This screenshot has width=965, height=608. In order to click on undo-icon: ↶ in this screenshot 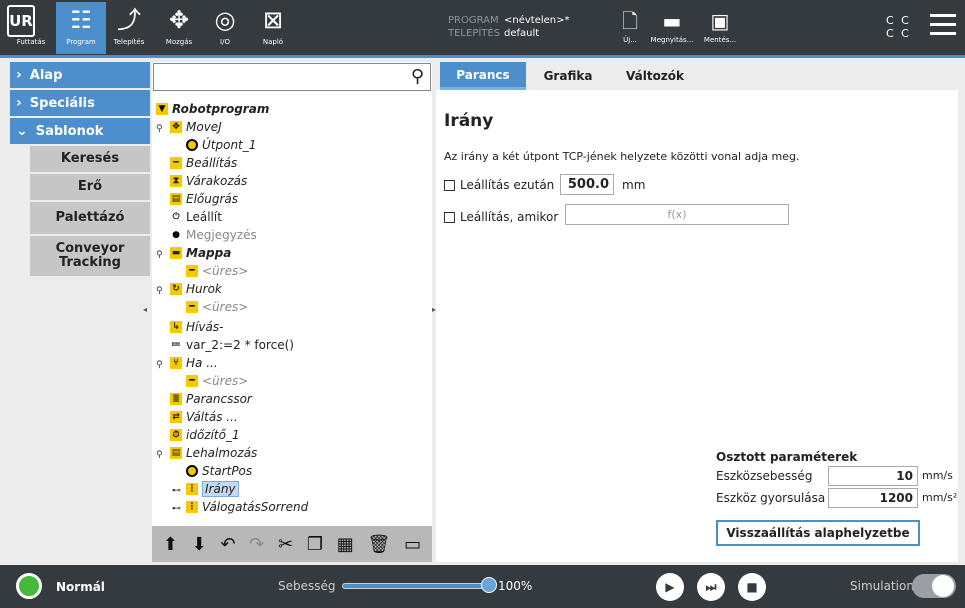, I will do `click(227, 544)`.